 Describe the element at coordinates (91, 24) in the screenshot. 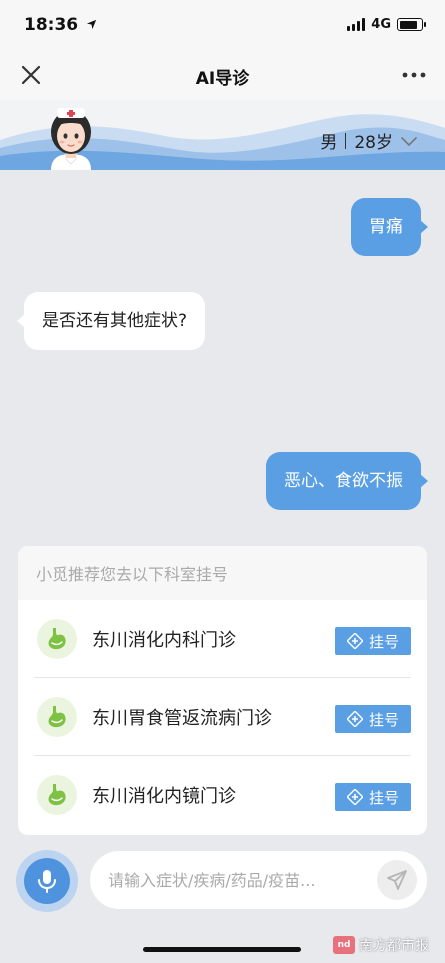

I see `location-arrow-icon` at that location.